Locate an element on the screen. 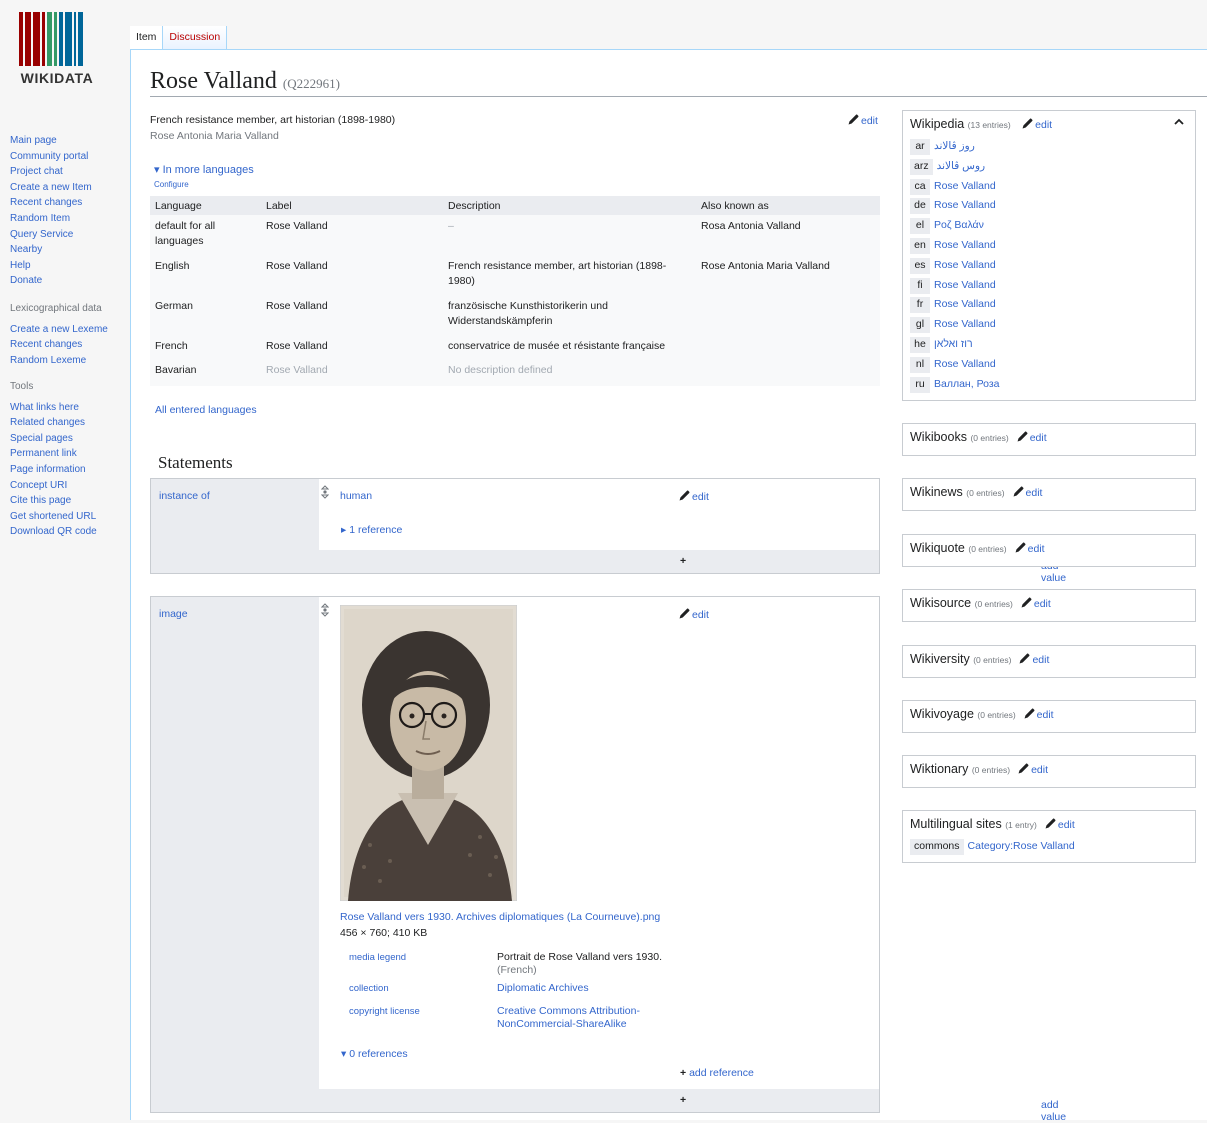 The height and width of the screenshot is (1123, 1207). nav-link: Project chat is located at coordinates (51, 172).